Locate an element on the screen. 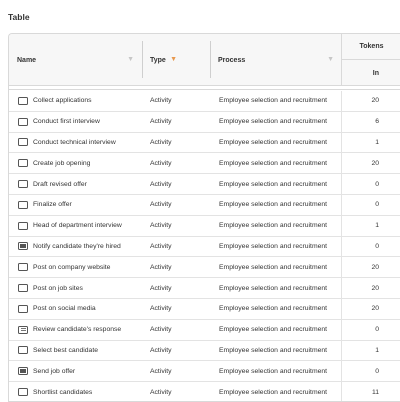 The height and width of the screenshot is (402, 400). cell-name: Post on company website is located at coordinates (64, 267).